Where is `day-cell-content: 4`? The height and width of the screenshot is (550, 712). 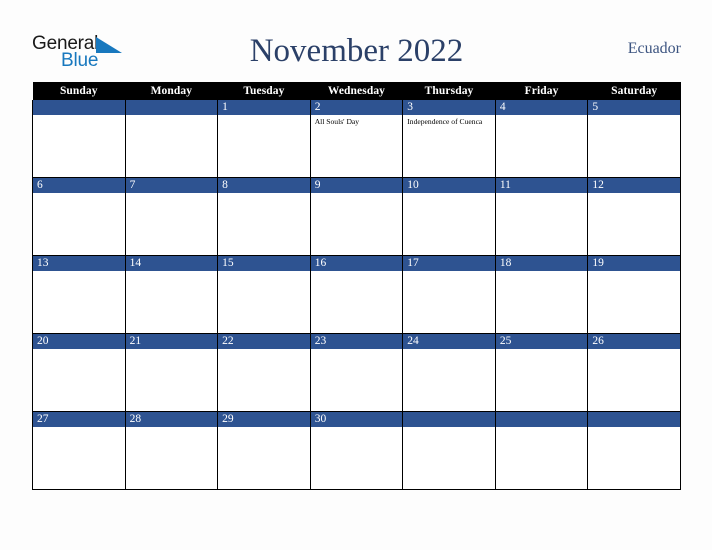
day-cell-content: 4 is located at coordinates (541, 138).